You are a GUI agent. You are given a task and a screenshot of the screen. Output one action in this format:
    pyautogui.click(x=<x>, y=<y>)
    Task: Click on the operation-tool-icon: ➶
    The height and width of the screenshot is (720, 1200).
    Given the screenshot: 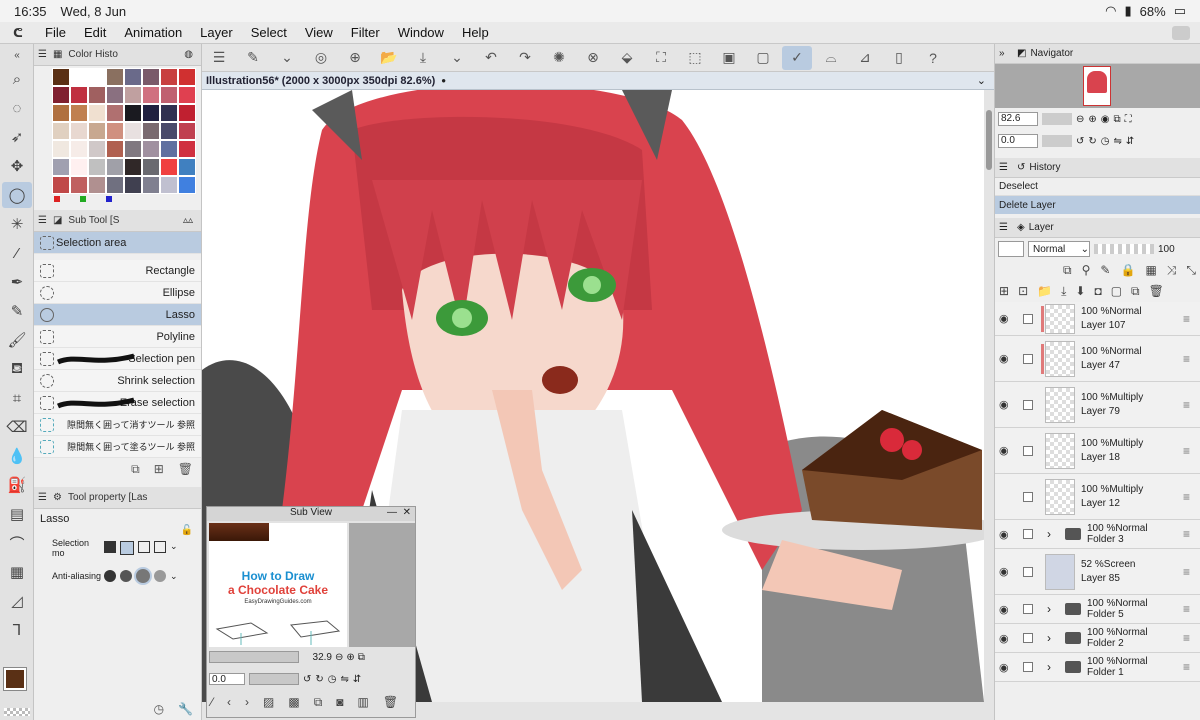 What is the action you would take?
    pyautogui.click(x=17, y=137)
    